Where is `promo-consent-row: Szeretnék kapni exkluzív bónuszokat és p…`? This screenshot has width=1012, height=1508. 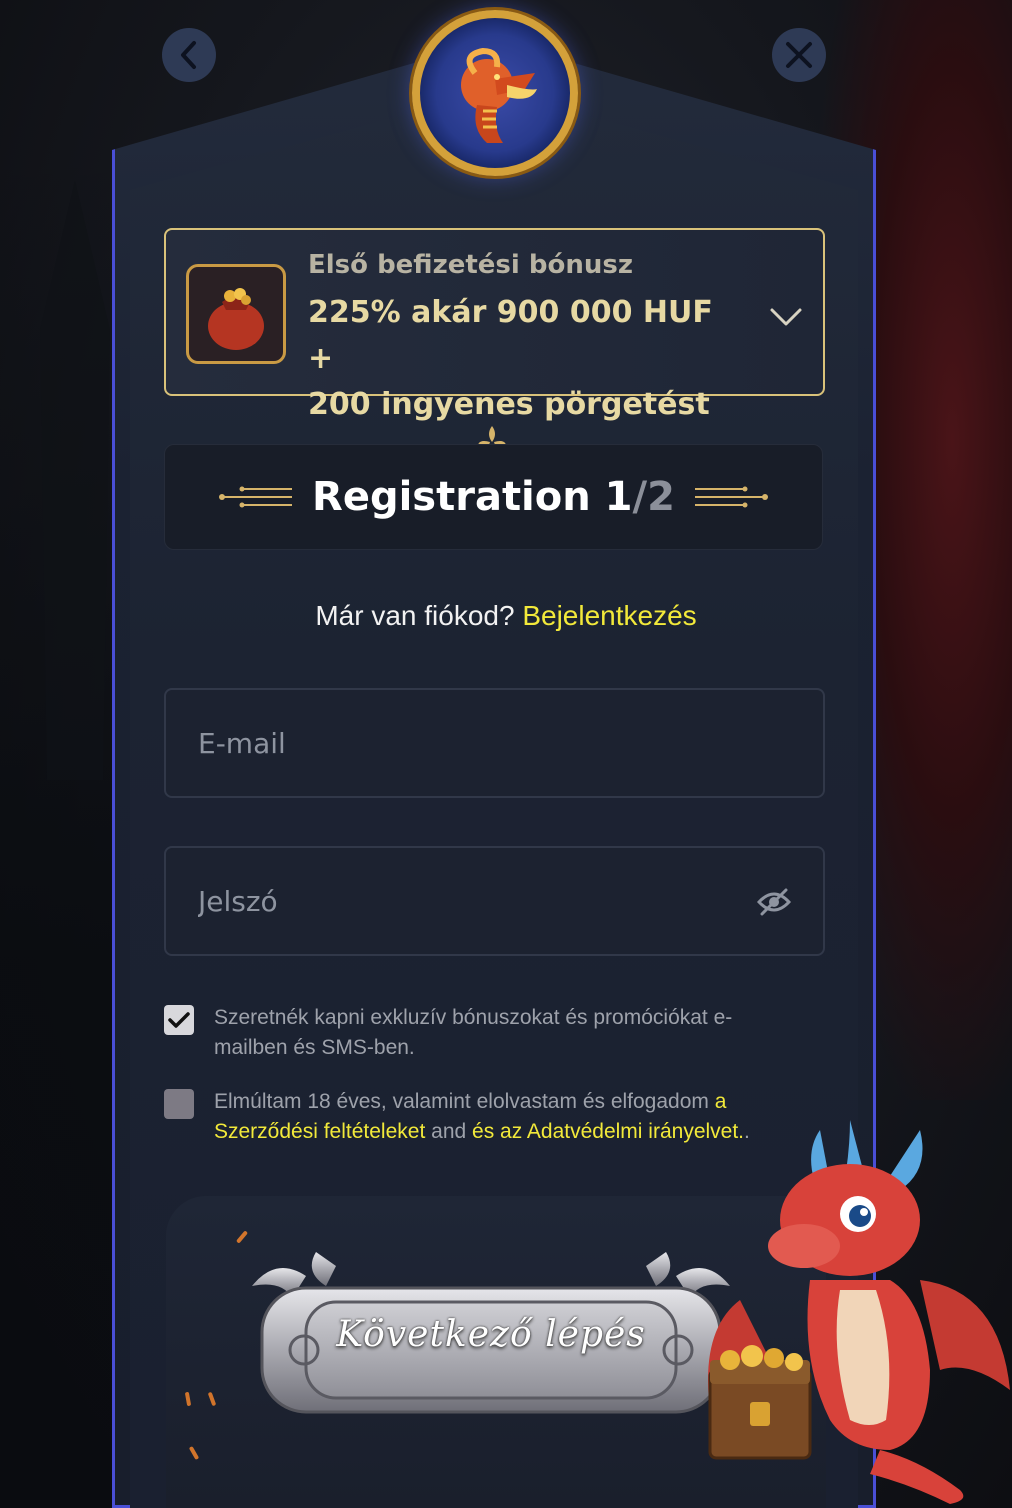 promo-consent-row: Szeretnék kapni exkluzív bónuszokat és p… is located at coordinates (474, 1033).